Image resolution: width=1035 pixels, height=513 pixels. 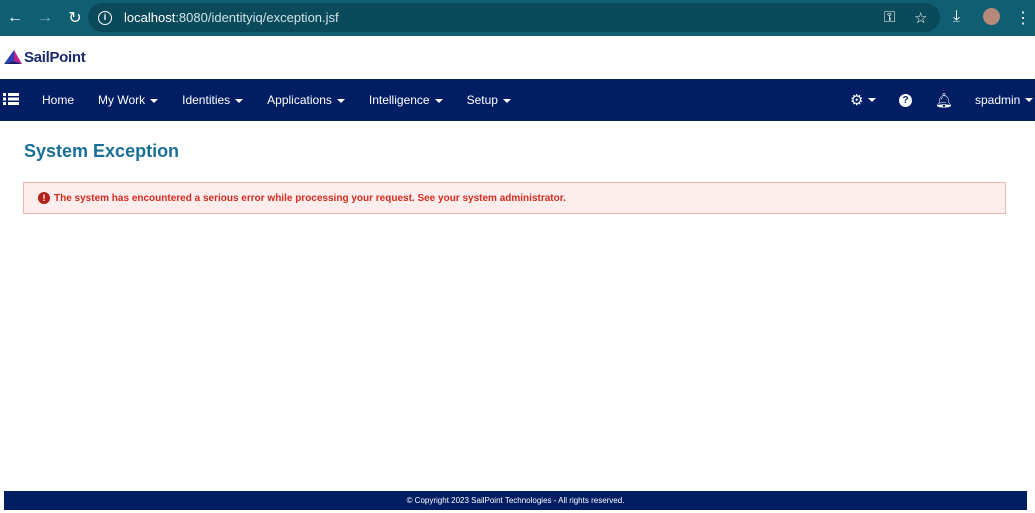 I want to click on star-icon: ☆, so click(x=920, y=18).